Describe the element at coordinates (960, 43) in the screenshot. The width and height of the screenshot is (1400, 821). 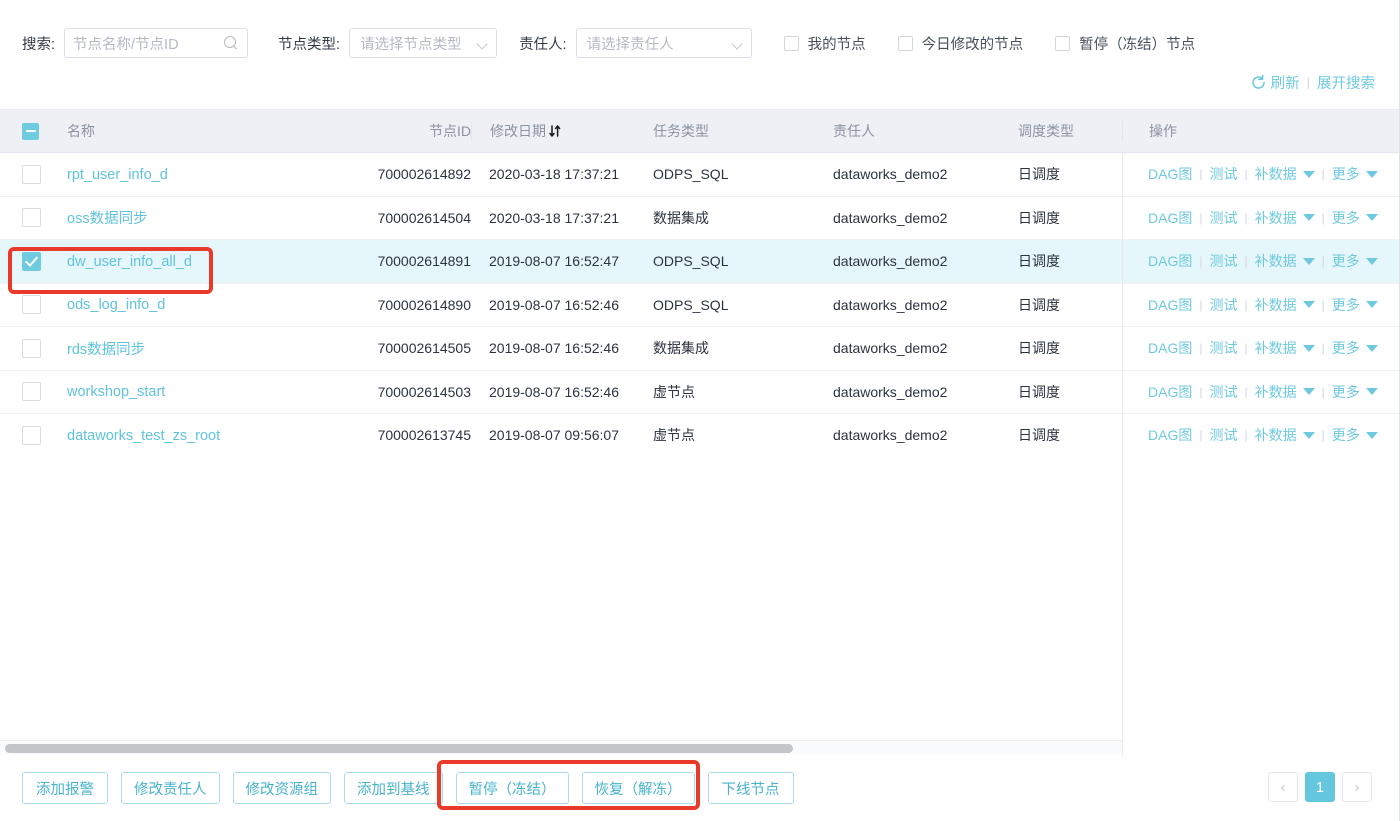
I see `filter-checkbox-modified-today: 今日修改的节点` at that location.